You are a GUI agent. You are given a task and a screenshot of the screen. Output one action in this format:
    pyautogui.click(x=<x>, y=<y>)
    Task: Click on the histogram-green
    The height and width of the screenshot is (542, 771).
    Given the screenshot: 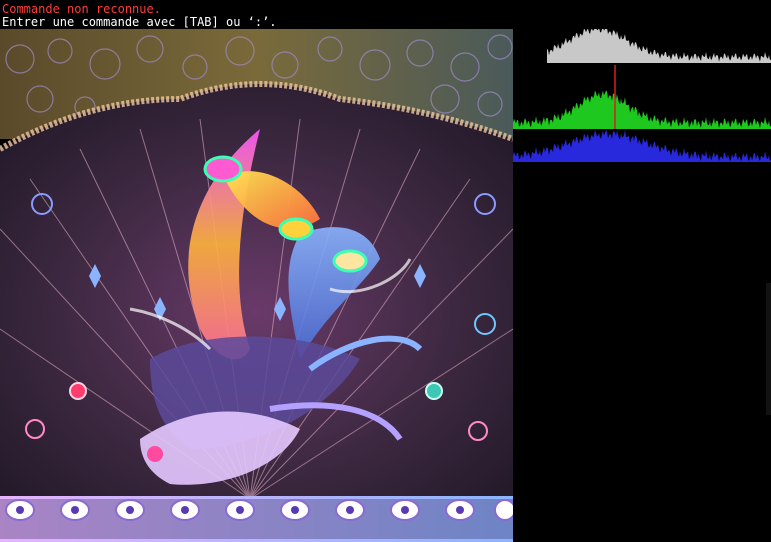 What is the action you would take?
    pyautogui.click(x=642, y=109)
    